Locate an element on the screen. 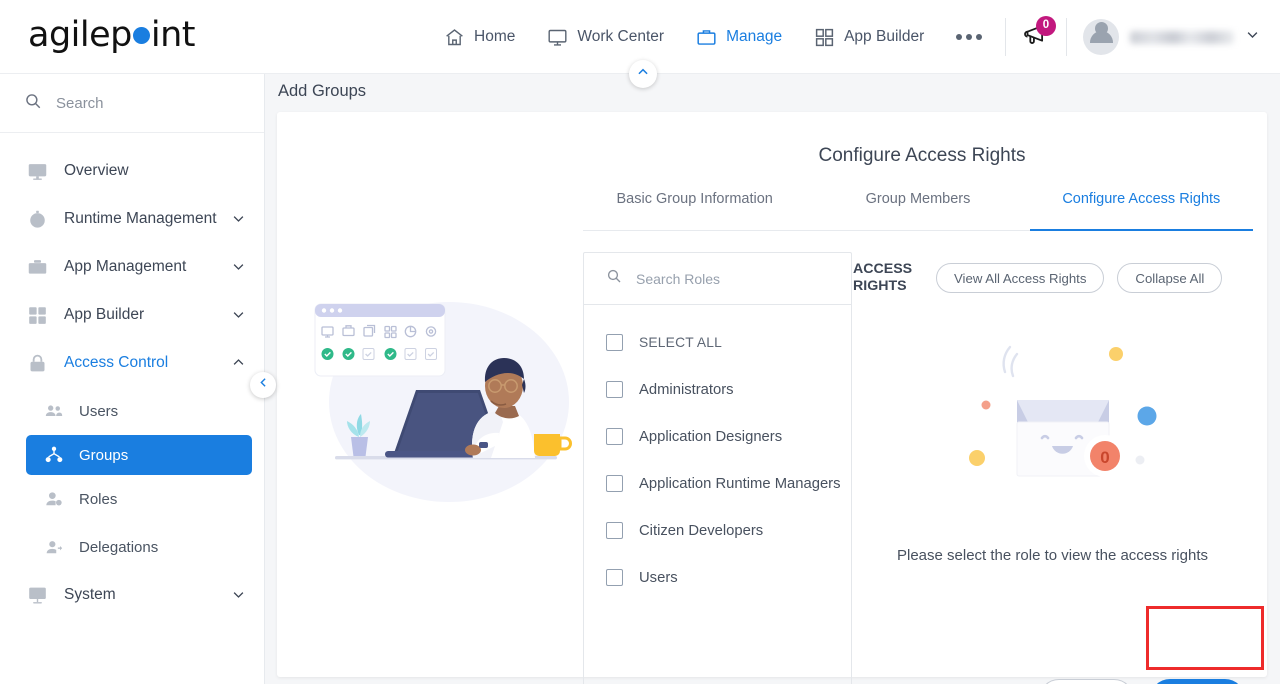 Image resolution: width=1280 pixels, height=684 pixels. nav-label-manage: Manage is located at coordinates (754, 36).